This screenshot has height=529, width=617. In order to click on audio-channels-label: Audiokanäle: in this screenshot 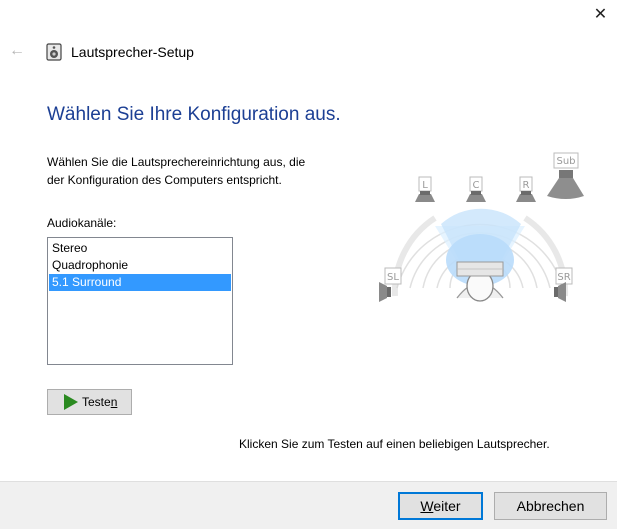, I will do `click(82, 223)`.